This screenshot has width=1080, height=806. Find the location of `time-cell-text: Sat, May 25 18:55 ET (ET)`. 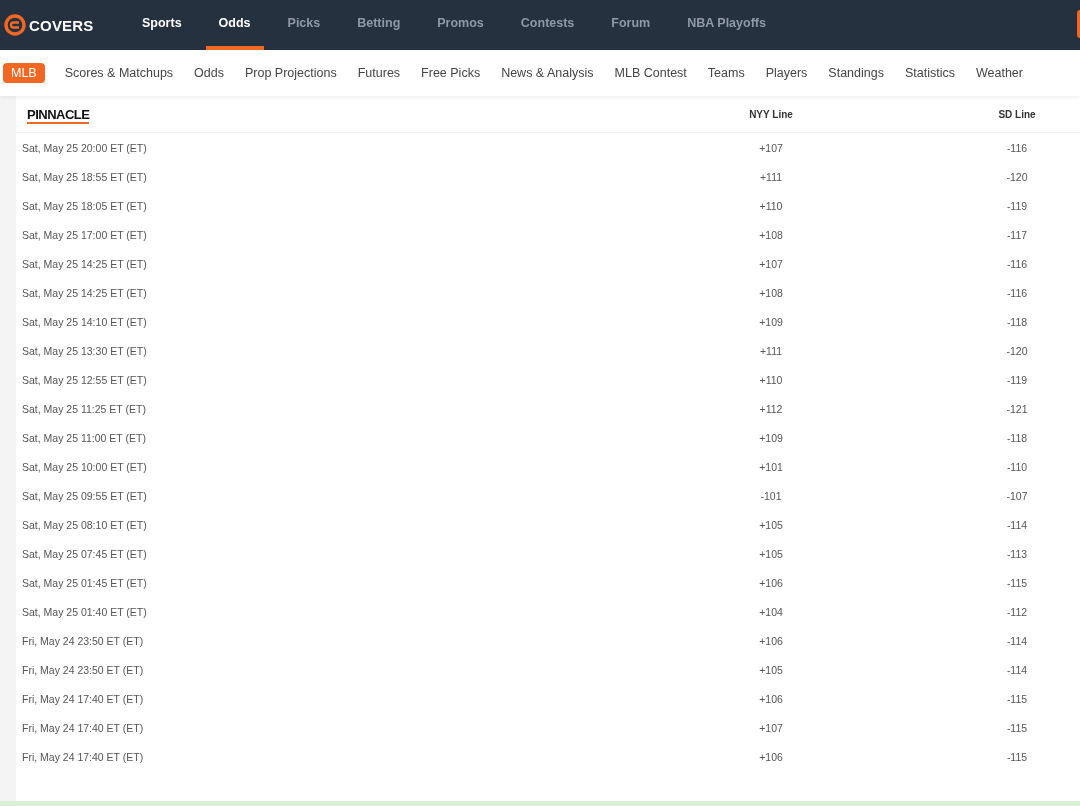

time-cell-text: Sat, May 25 18:55 ET (ET) is located at coordinates (84, 176).